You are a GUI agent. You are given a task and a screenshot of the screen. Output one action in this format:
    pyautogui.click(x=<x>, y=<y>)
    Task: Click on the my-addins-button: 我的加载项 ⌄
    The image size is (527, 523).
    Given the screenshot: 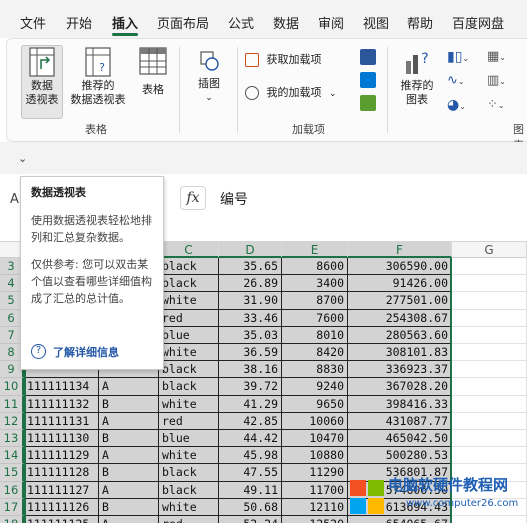 What is the action you would take?
    pyautogui.click(x=297, y=93)
    